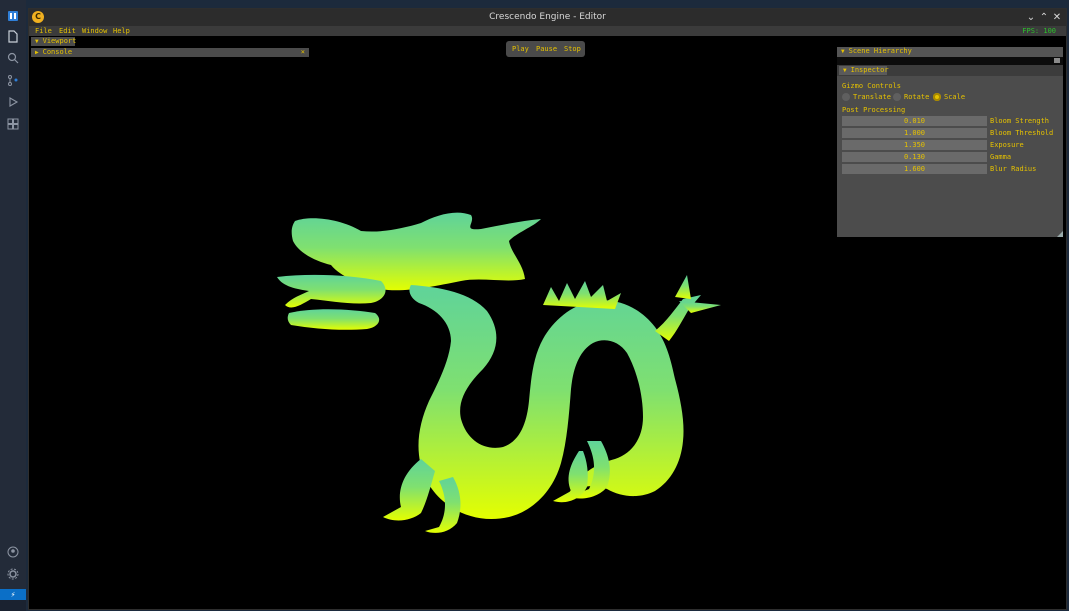 This screenshot has width=1069, height=611. Describe the element at coordinates (57, 52) in the screenshot. I see `console-tab-label: Console` at that location.